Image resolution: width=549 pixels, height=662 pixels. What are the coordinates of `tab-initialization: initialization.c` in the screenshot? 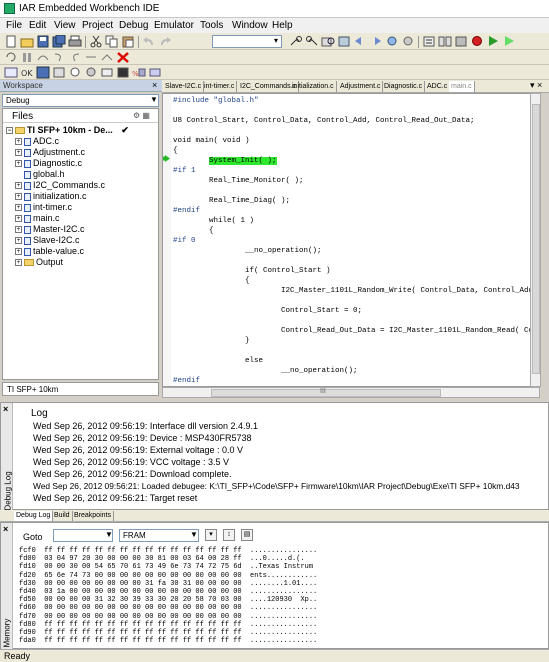 It's located at (313, 86).